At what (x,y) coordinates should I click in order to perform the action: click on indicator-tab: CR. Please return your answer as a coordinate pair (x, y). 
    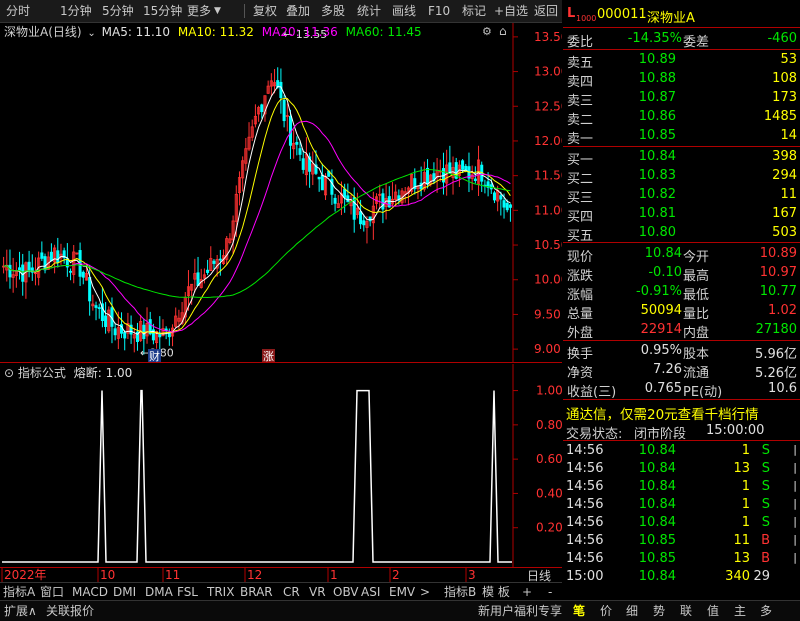
    Looking at the image, I should click on (291, 592).